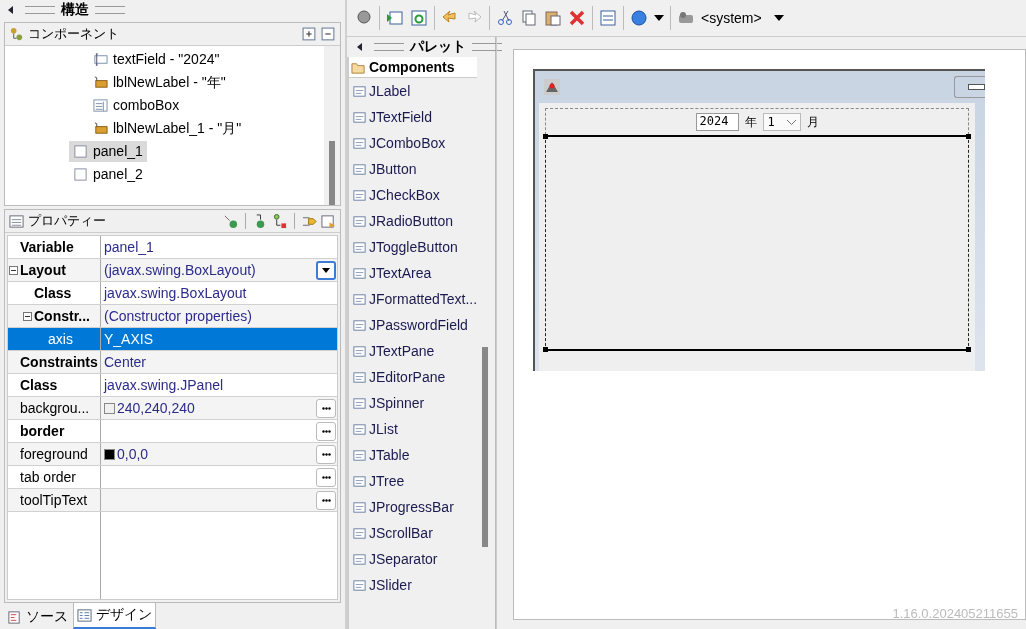  I want to click on source-file-icon, so click(14, 617).